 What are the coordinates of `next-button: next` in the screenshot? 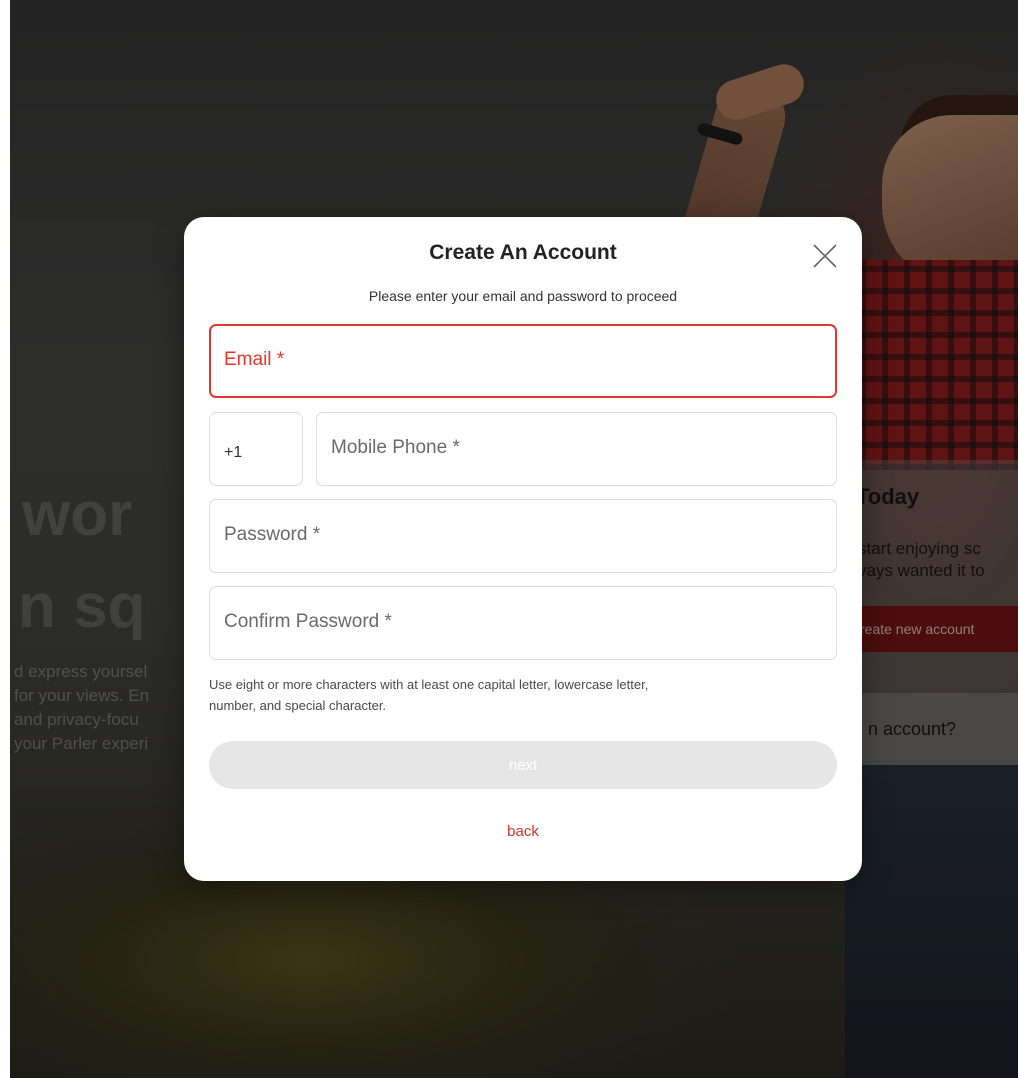 It's located at (523, 765).